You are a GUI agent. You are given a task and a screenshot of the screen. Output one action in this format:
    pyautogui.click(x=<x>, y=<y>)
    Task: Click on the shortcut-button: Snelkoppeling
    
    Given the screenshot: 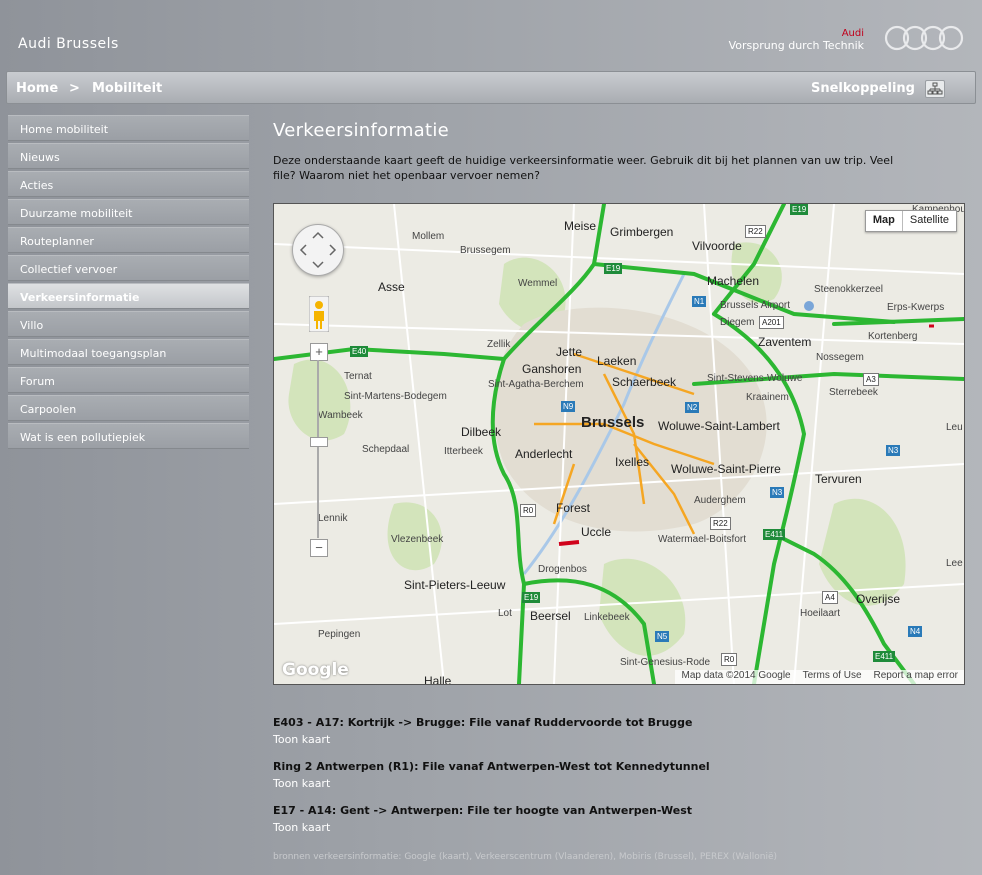 What is the action you would take?
    pyautogui.click(x=863, y=88)
    